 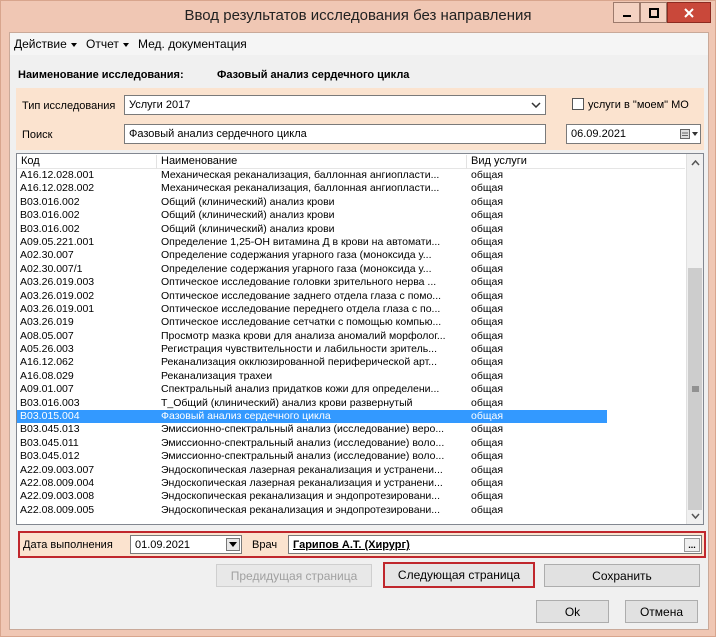 I want to click on doctor-label: Врач, so click(x=265, y=545).